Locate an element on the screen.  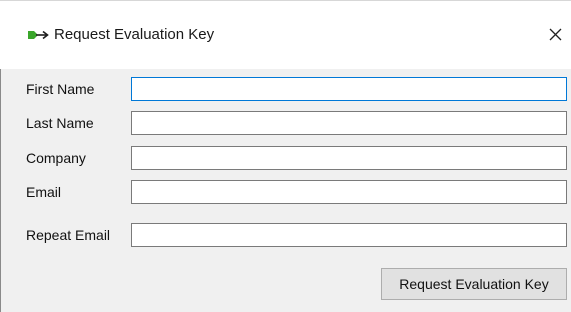
green-arrow-icon is located at coordinates (38, 35).